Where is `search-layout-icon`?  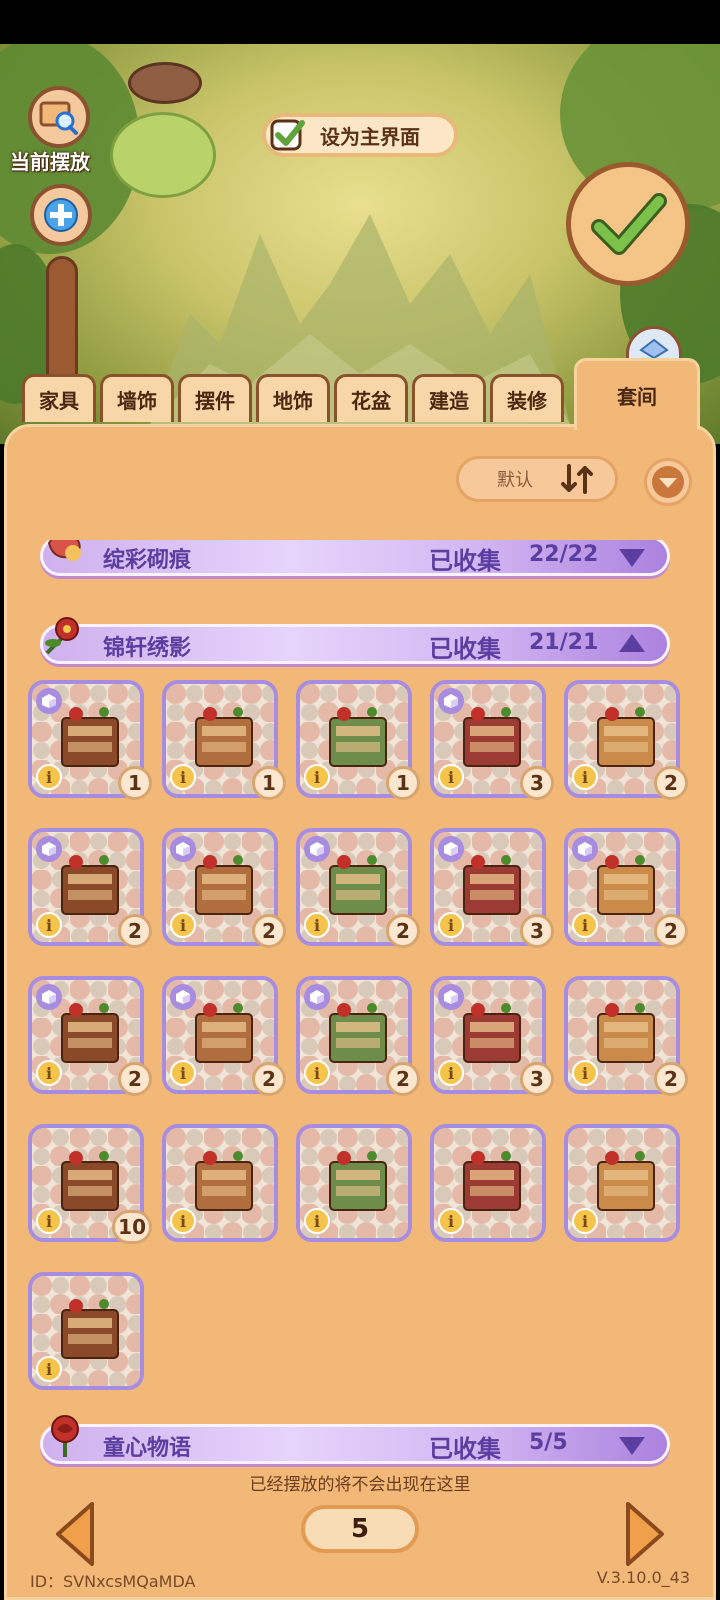 search-layout-icon is located at coordinates (58, 118).